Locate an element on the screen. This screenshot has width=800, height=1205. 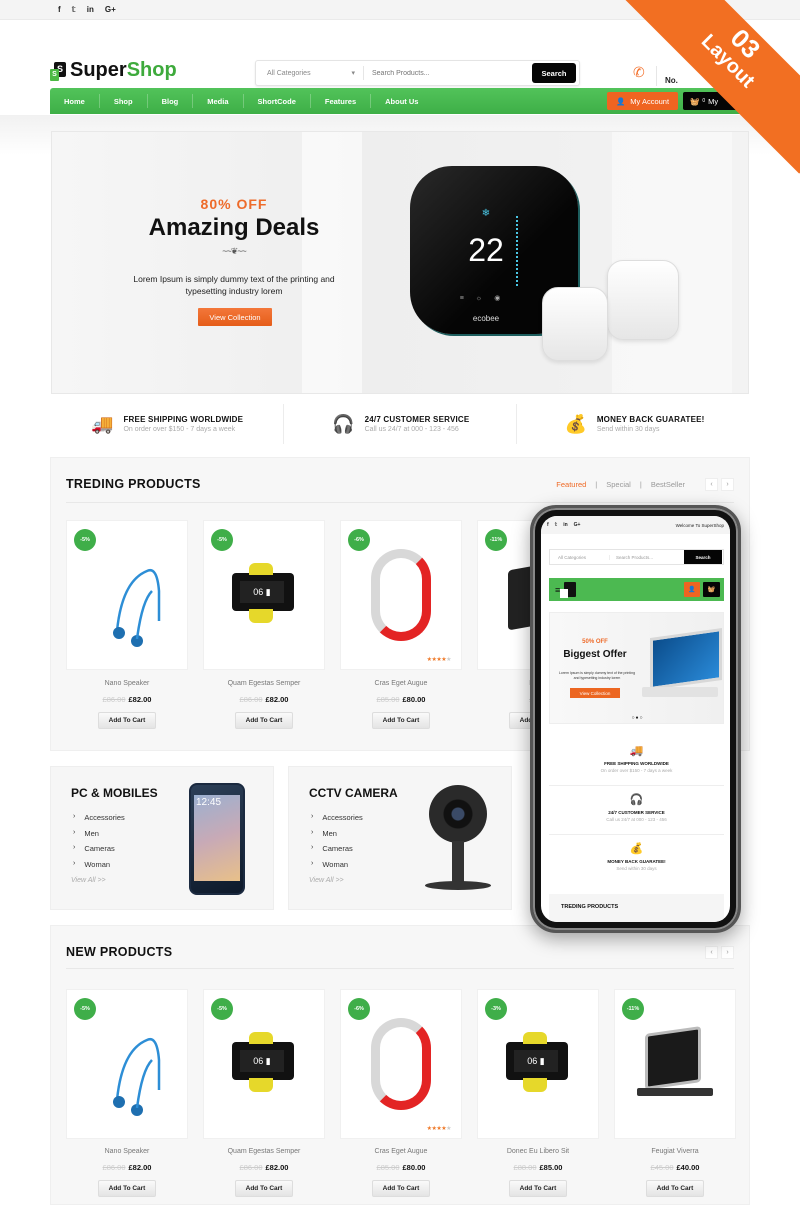
mobile-account-button: 👤 is located at coordinates (692, 589).